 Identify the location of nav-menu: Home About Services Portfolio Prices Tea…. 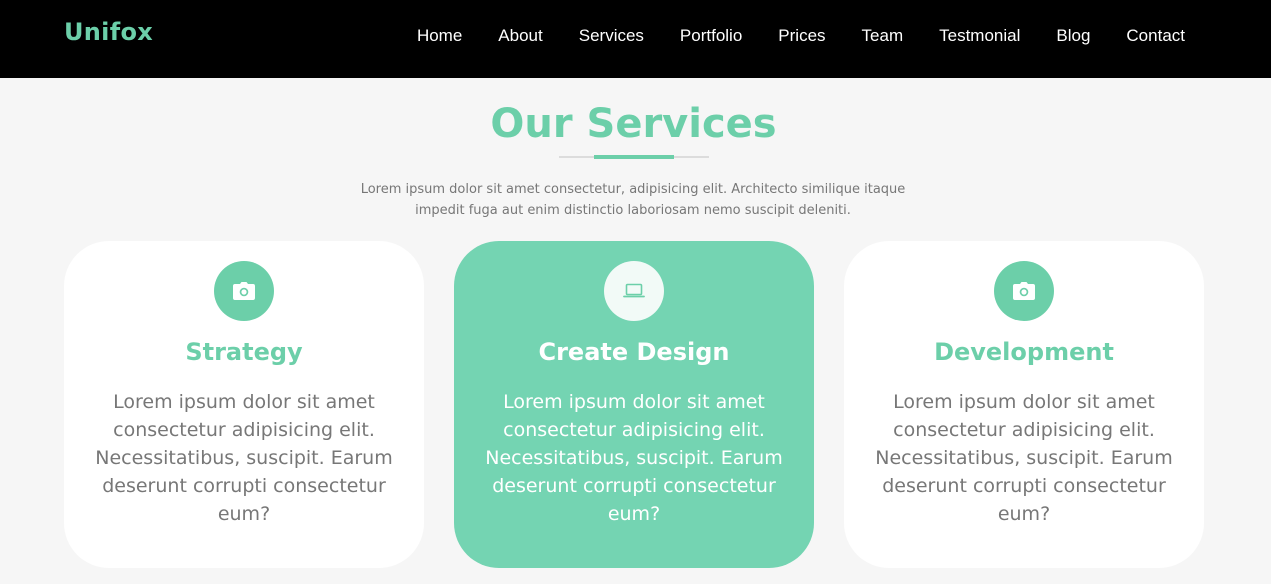
(801, 36).